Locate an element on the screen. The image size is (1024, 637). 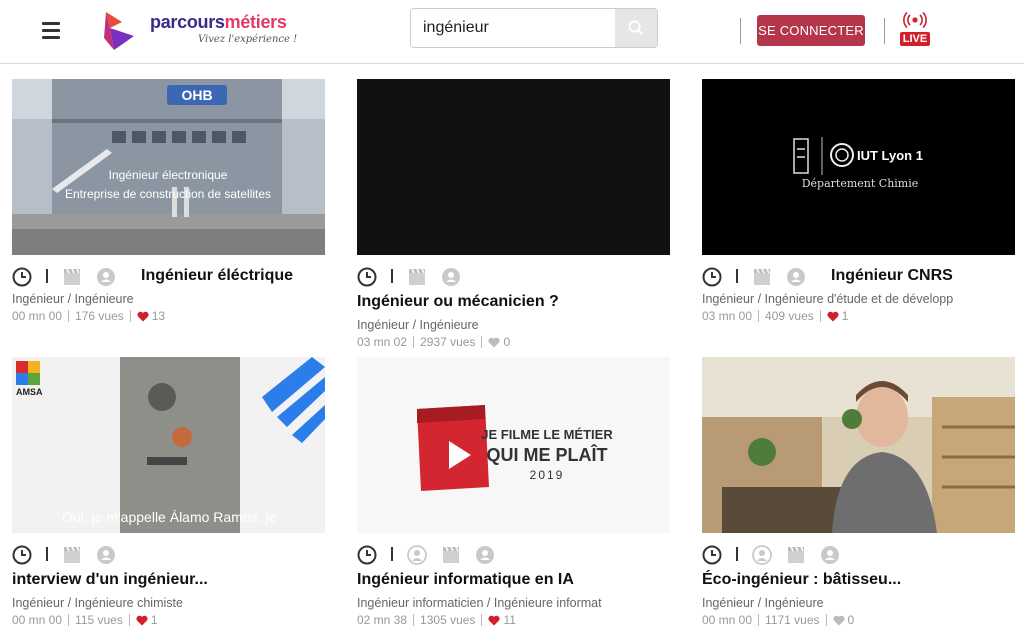
video-thumbnail: JE FILME LE MÉTIER QUI ME PLAÎT 2019 is located at coordinates (513, 445).